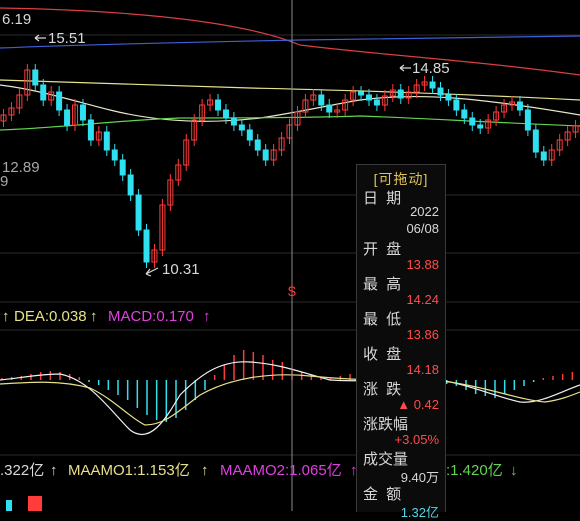  I want to click on ma-red-line, so click(290, 41).